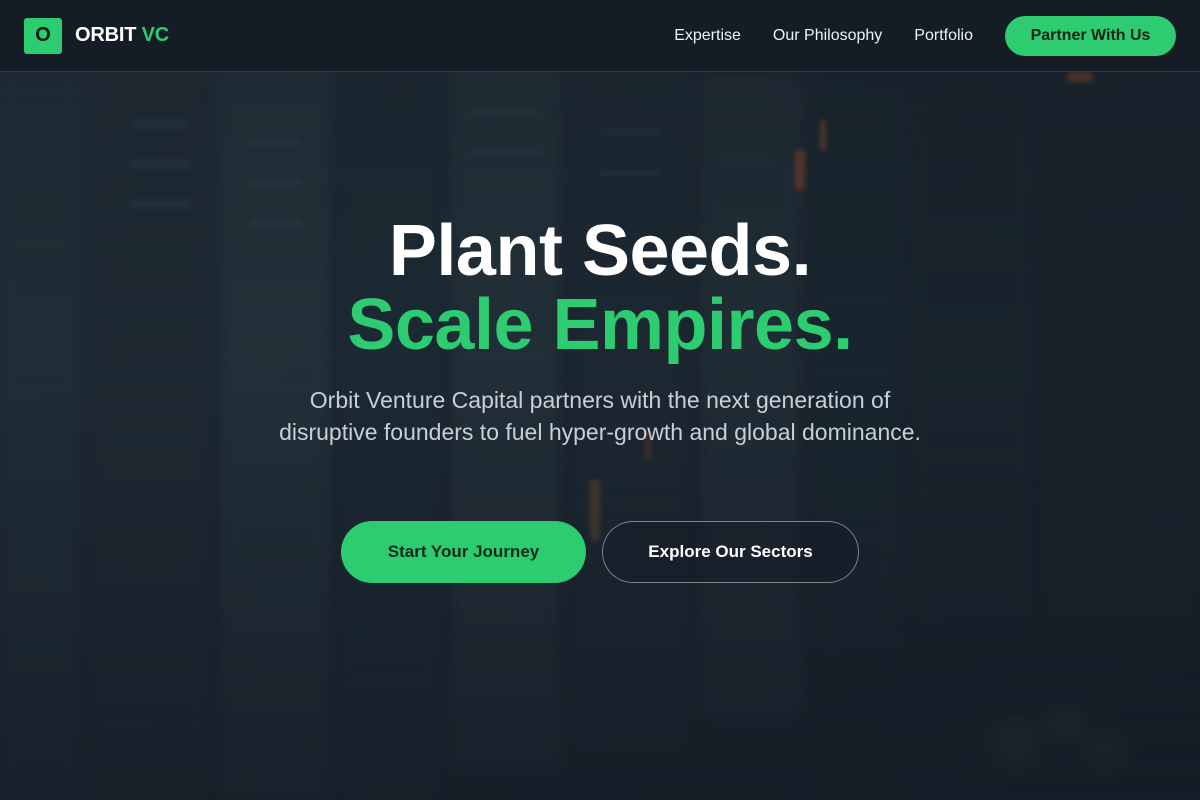 The height and width of the screenshot is (800, 1200). What do you see at coordinates (730, 552) in the screenshot?
I see `explore-sectors-button: Explore Our Sectors` at bounding box center [730, 552].